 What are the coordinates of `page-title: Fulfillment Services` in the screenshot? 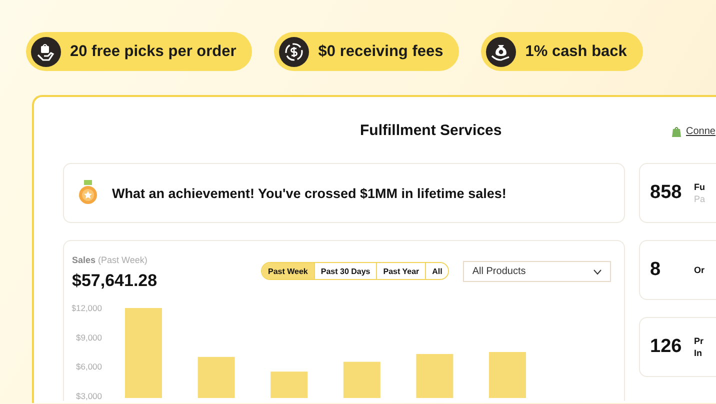 It's located at (431, 130).